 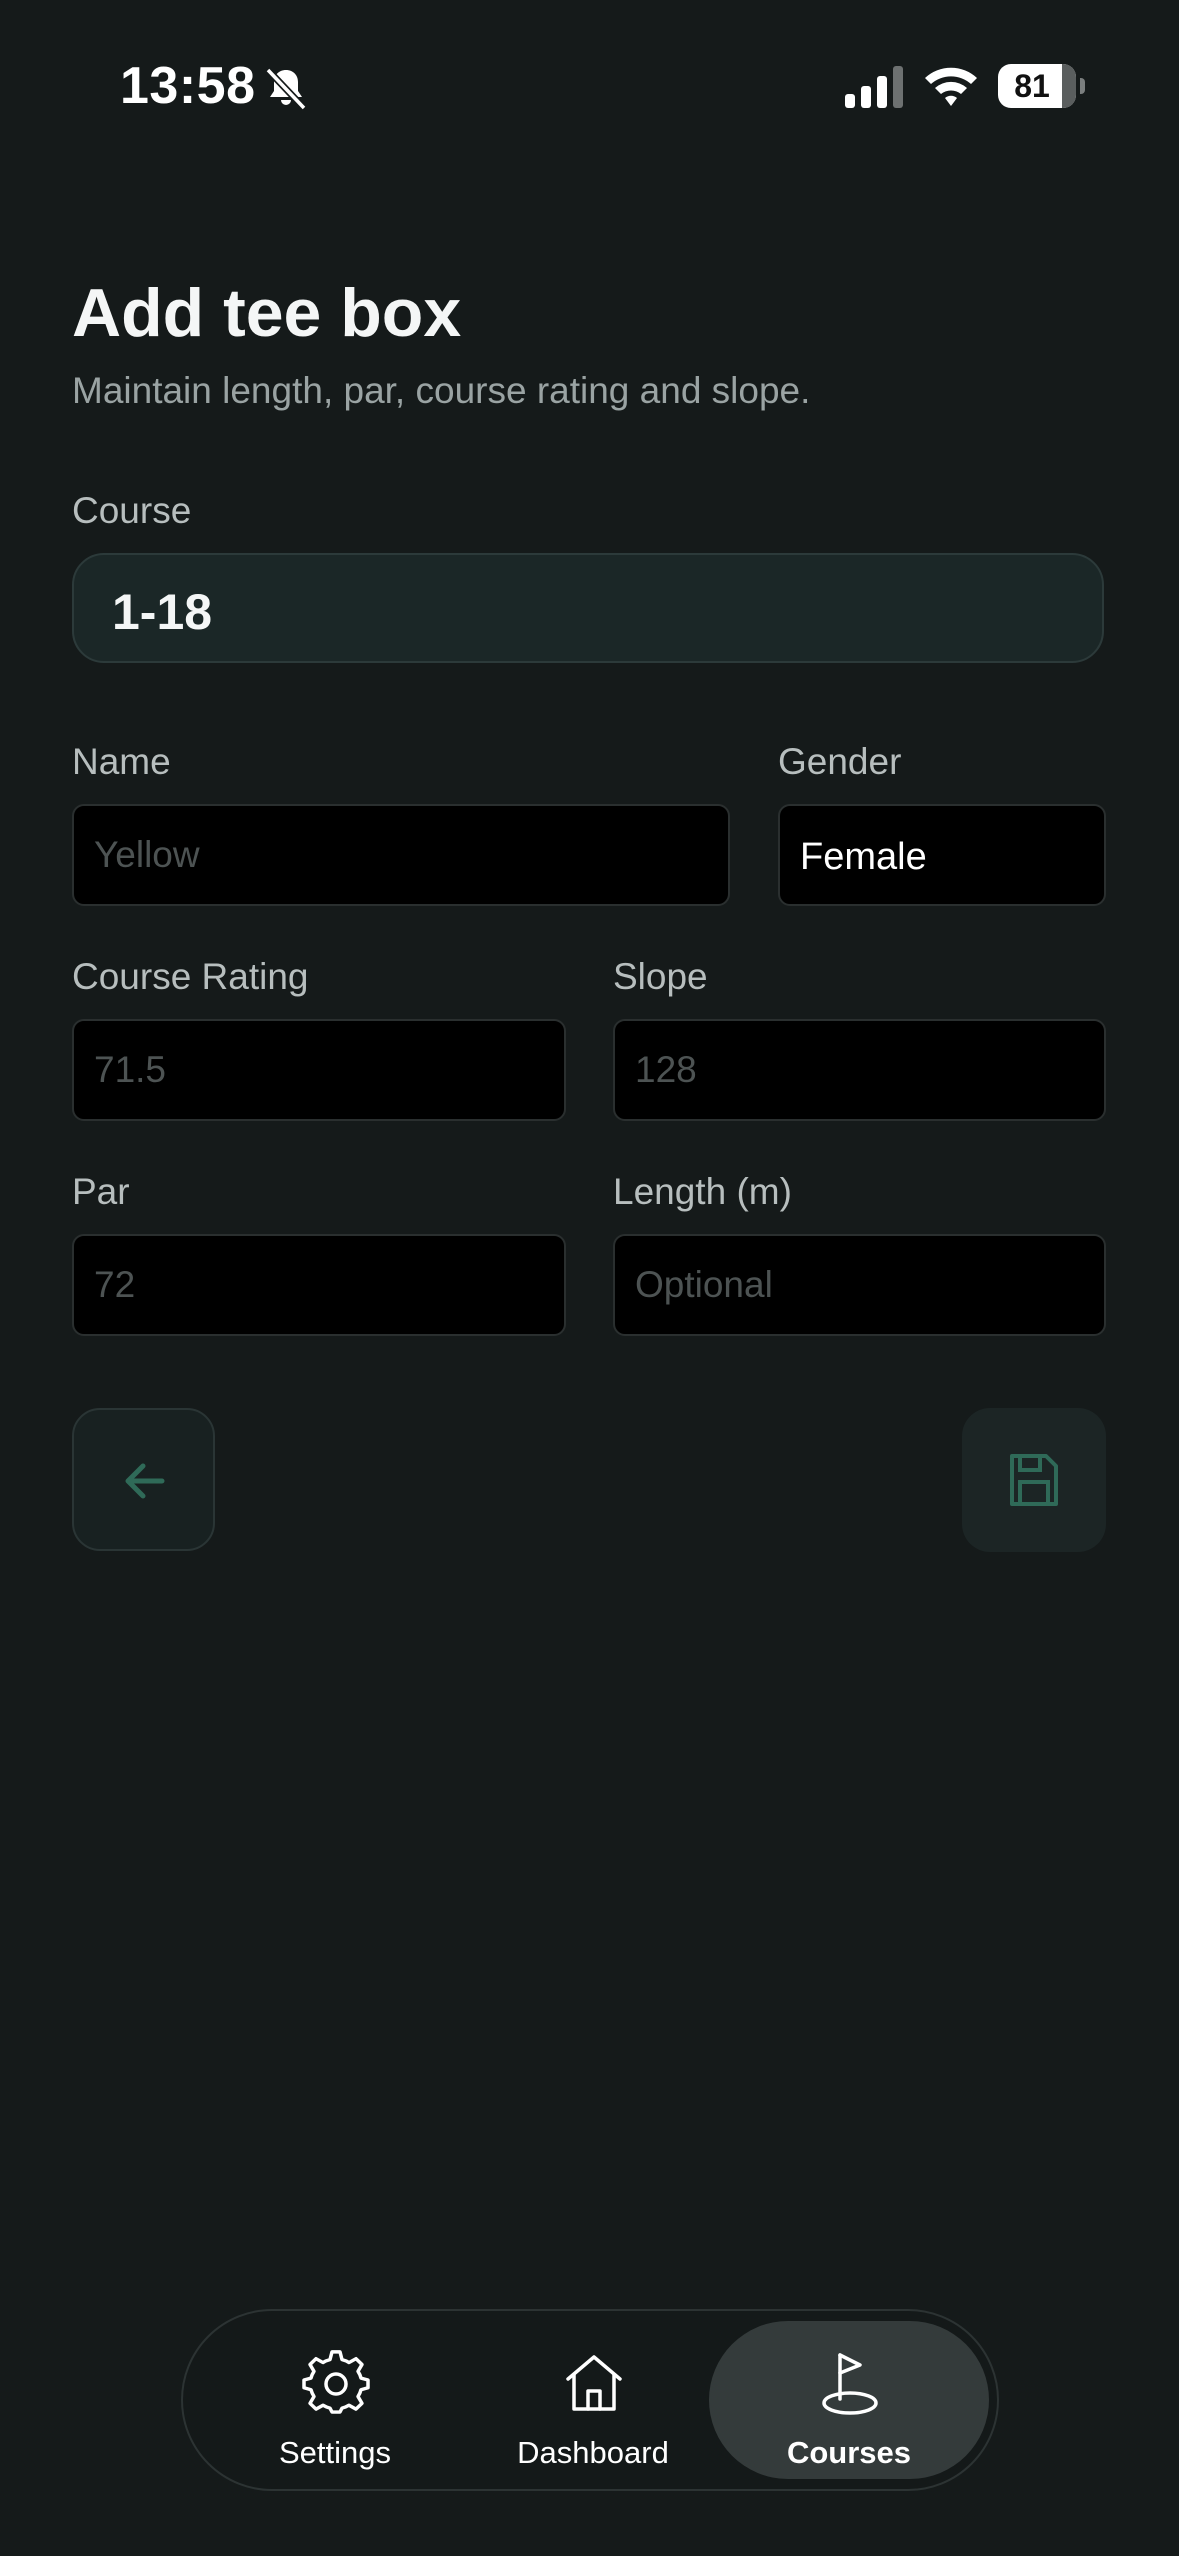 I want to click on bottom-tab-bar: Settings Dashboard Courses, so click(x=590, y=2400).